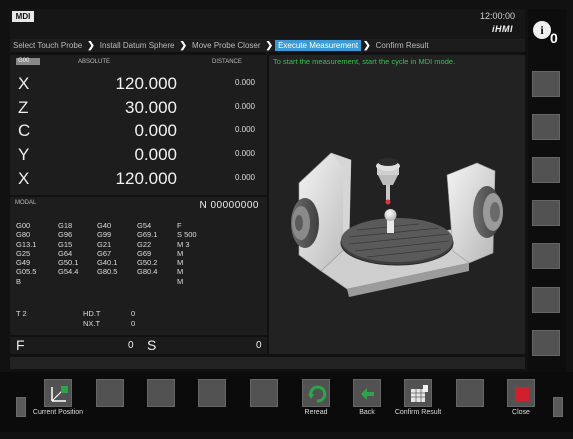 This screenshot has height=439, width=573. What do you see at coordinates (267, 24) in the screenshot?
I see `header-bar: MDI 12:00:00 iHMI` at bounding box center [267, 24].